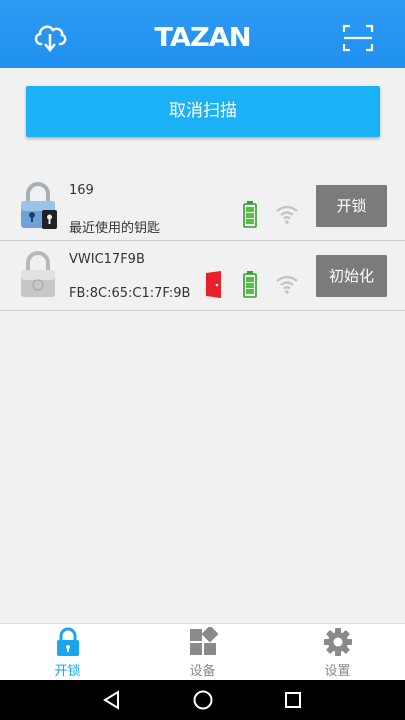  What do you see at coordinates (213, 284) in the screenshot?
I see `door-icon` at bounding box center [213, 284].